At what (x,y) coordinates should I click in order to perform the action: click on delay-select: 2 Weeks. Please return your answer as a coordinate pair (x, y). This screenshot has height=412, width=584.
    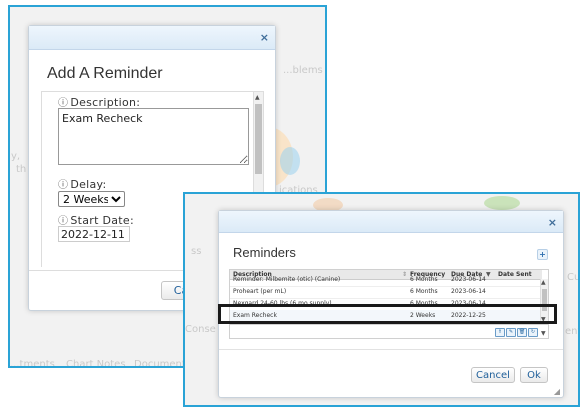
    Looking at the image, I should click on (91, 199).